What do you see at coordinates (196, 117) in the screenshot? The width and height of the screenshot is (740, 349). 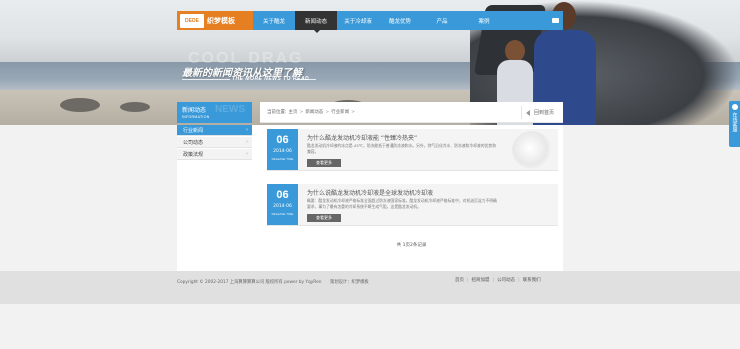 I see `sidebar-title-en: INFORMATION` at bounding box center [196, 117].